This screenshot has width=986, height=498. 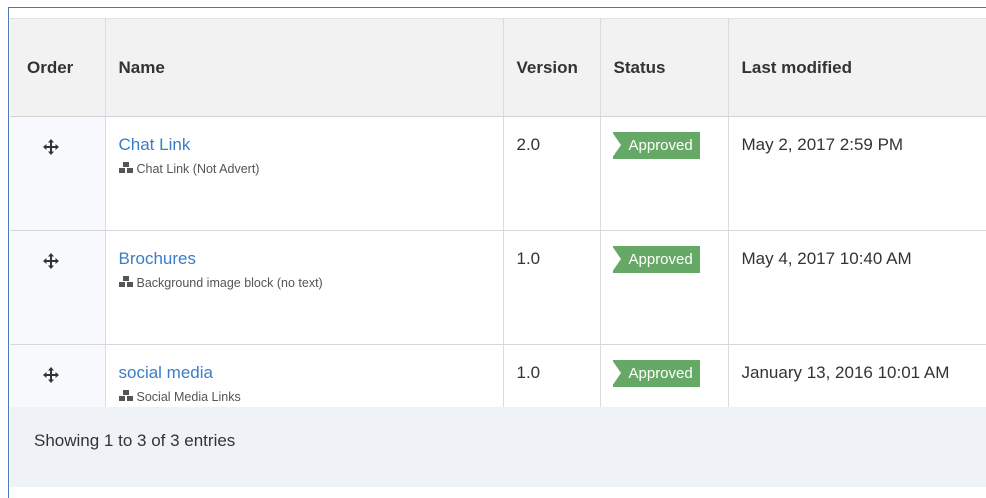 What do you see at coordinates (857, 173) in the screenshot?
I see `last-modified-cell: May 2, 2017 2:59 PM` at bounding box center [857, 173].